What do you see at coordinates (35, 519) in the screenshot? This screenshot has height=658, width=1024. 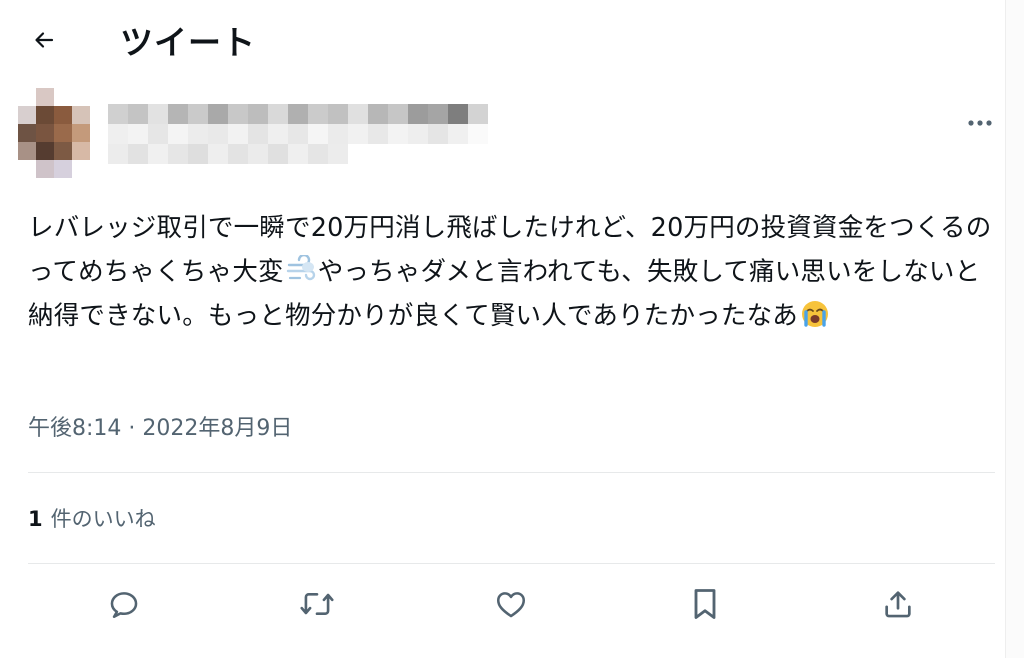 I see `likes-number: 1` at bounding box center [35, 519].